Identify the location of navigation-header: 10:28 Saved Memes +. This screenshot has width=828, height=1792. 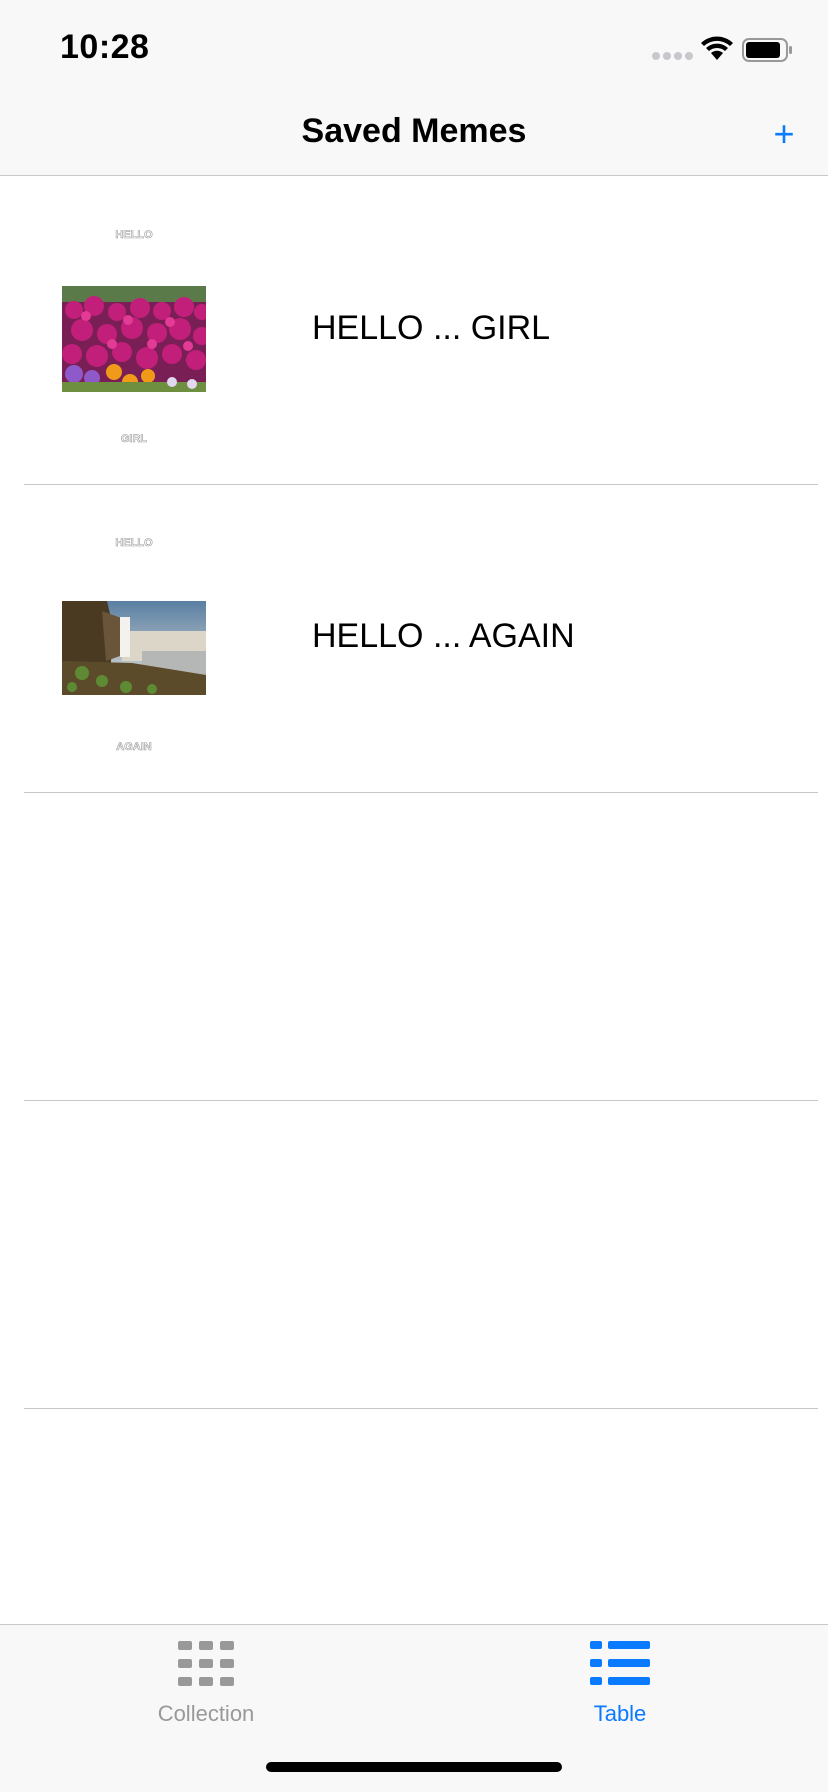
(414, 88).